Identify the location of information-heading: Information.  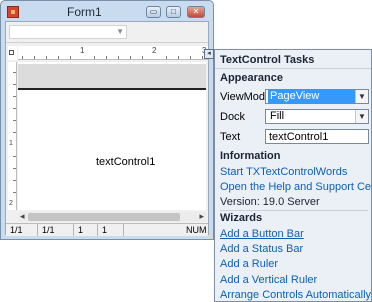
(250, 156).